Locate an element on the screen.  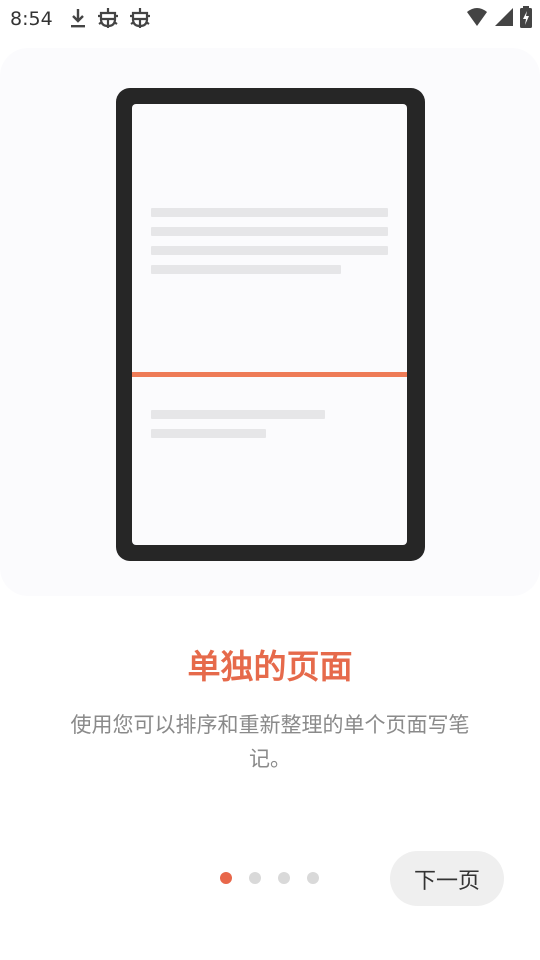
next-page-label: 下一页 is located at coordinates (446, 881).